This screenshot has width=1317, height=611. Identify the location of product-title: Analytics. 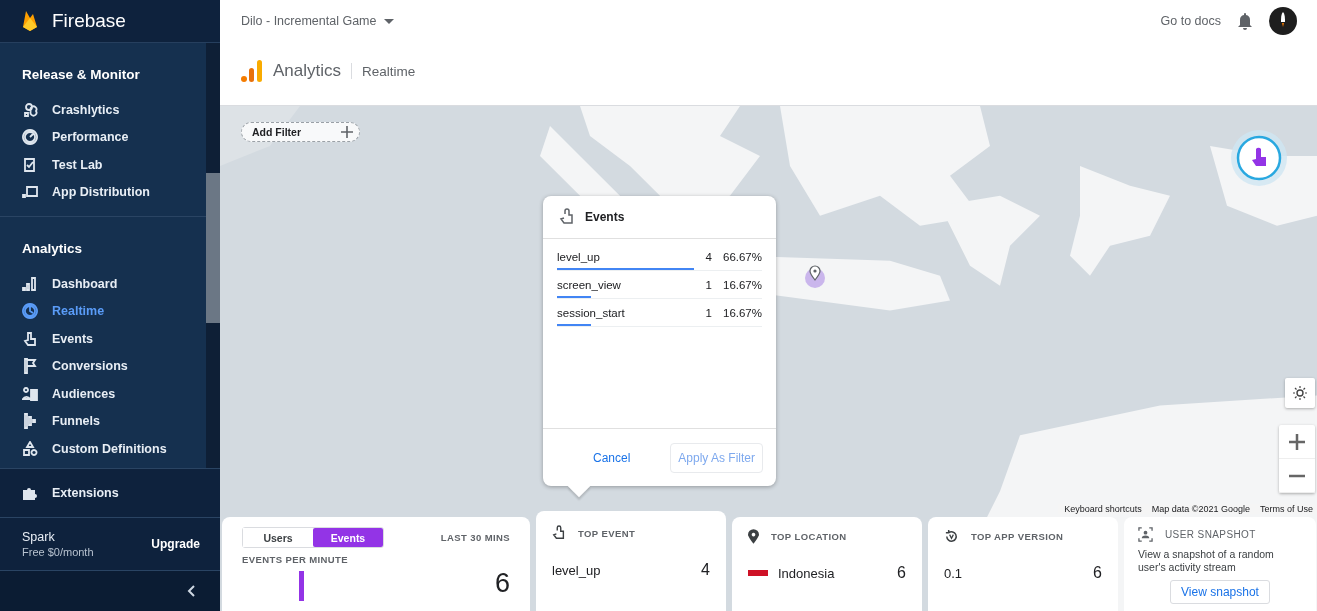
(307, 71).